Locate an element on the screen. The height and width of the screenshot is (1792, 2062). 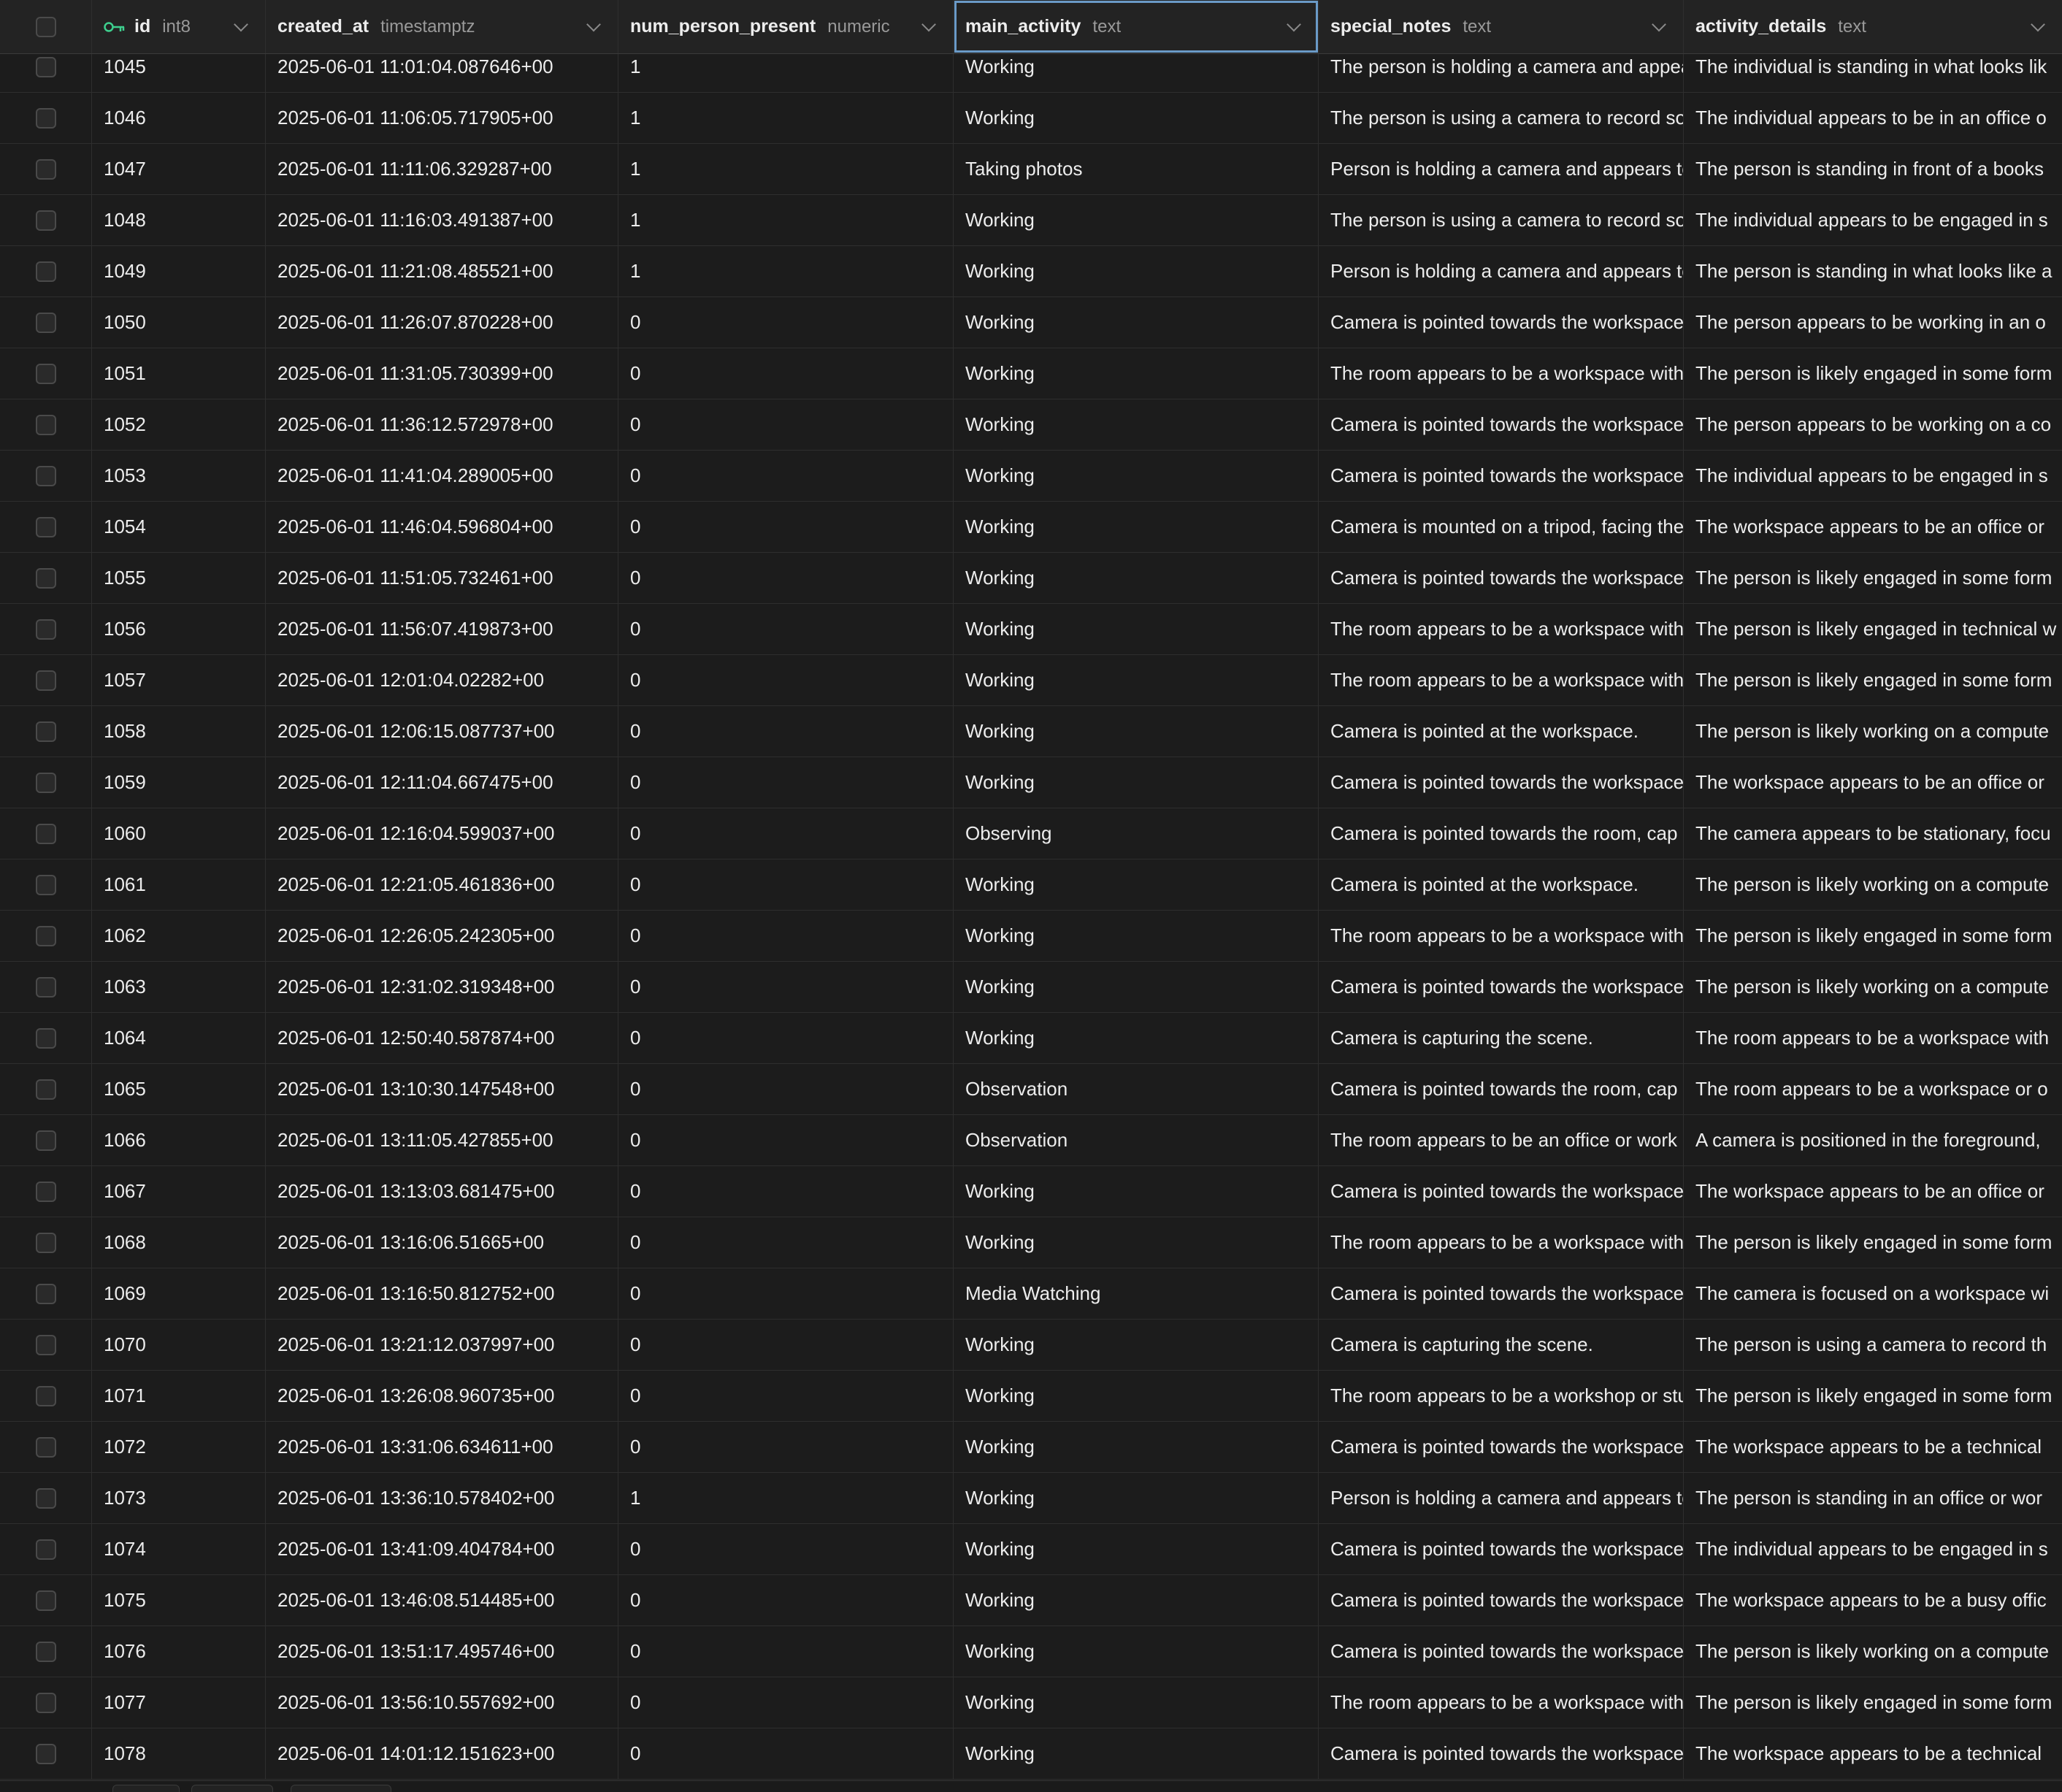
cell-id: 1069 is located at coordinates (179, 1293).